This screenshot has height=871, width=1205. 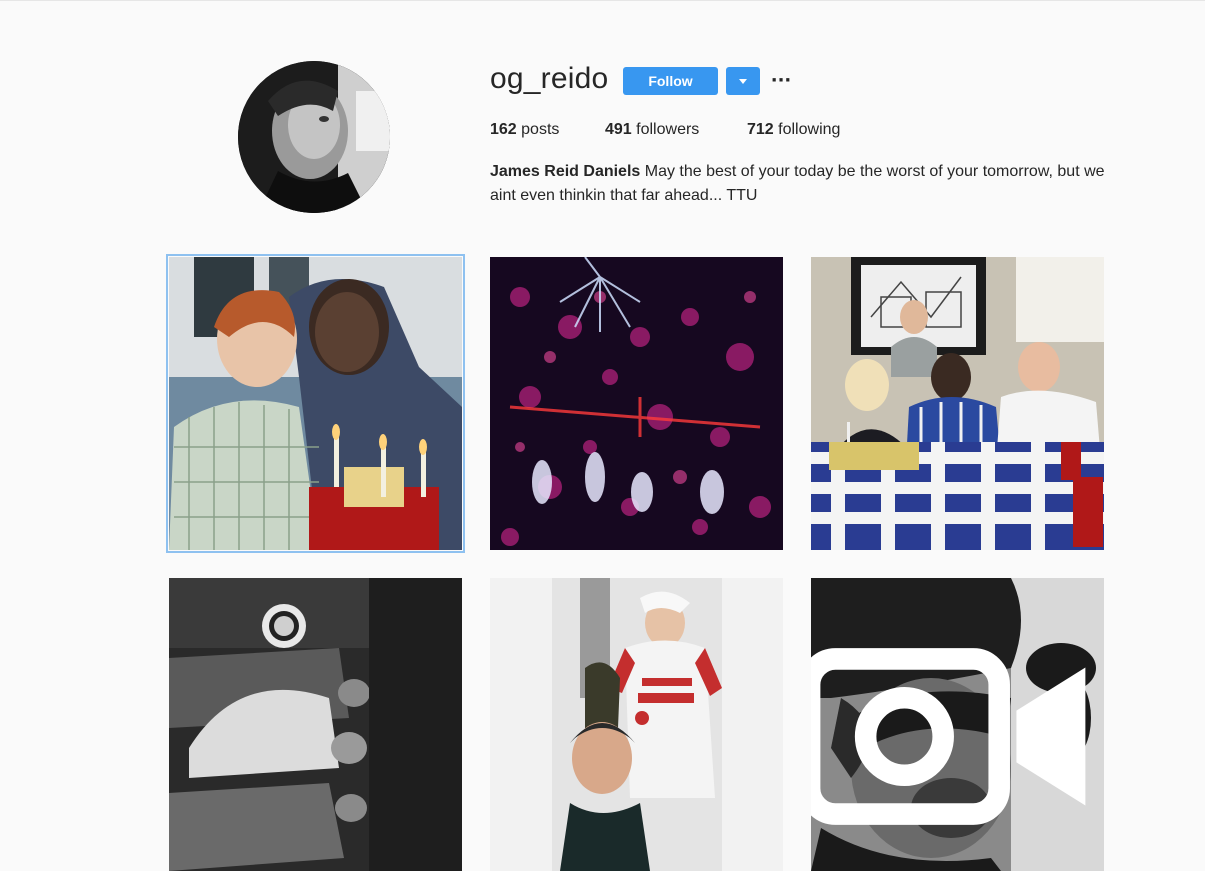 I want to click on posts-count: 162, so click(x=503, y=129).